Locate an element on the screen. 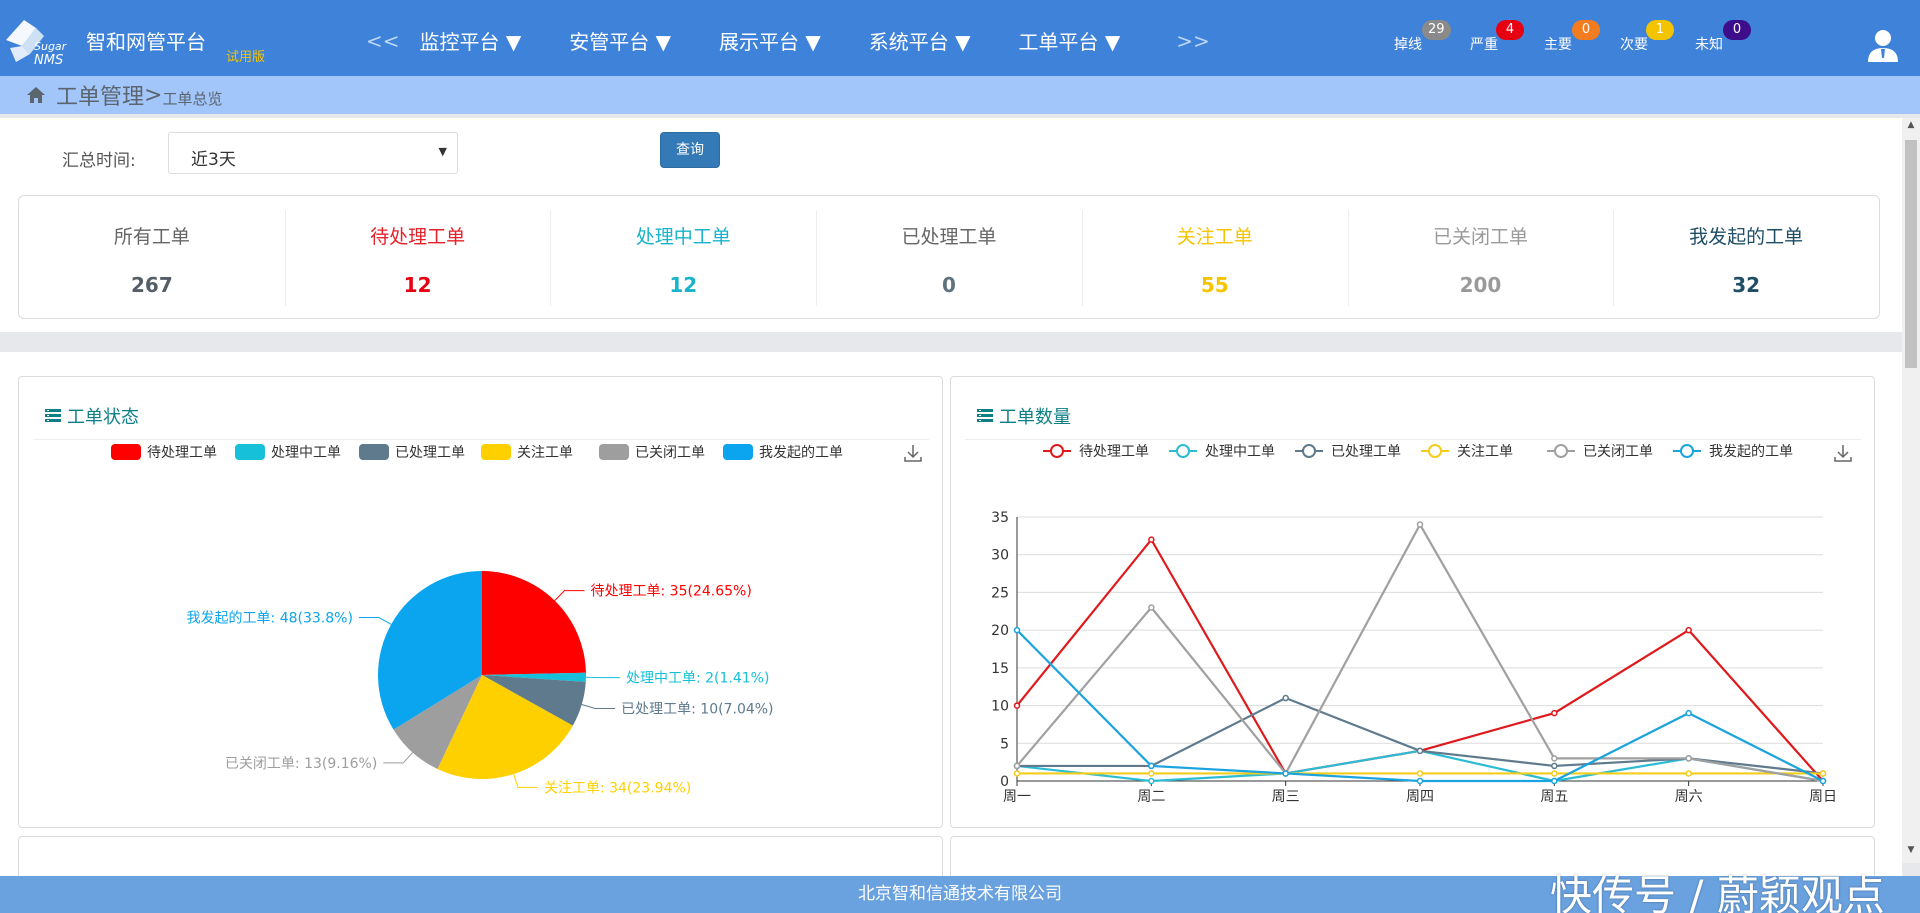 Image resolution: width=1920 pixels, height=913 pixels. alarm-label: 次要 is located at coordinates (1634, 45).